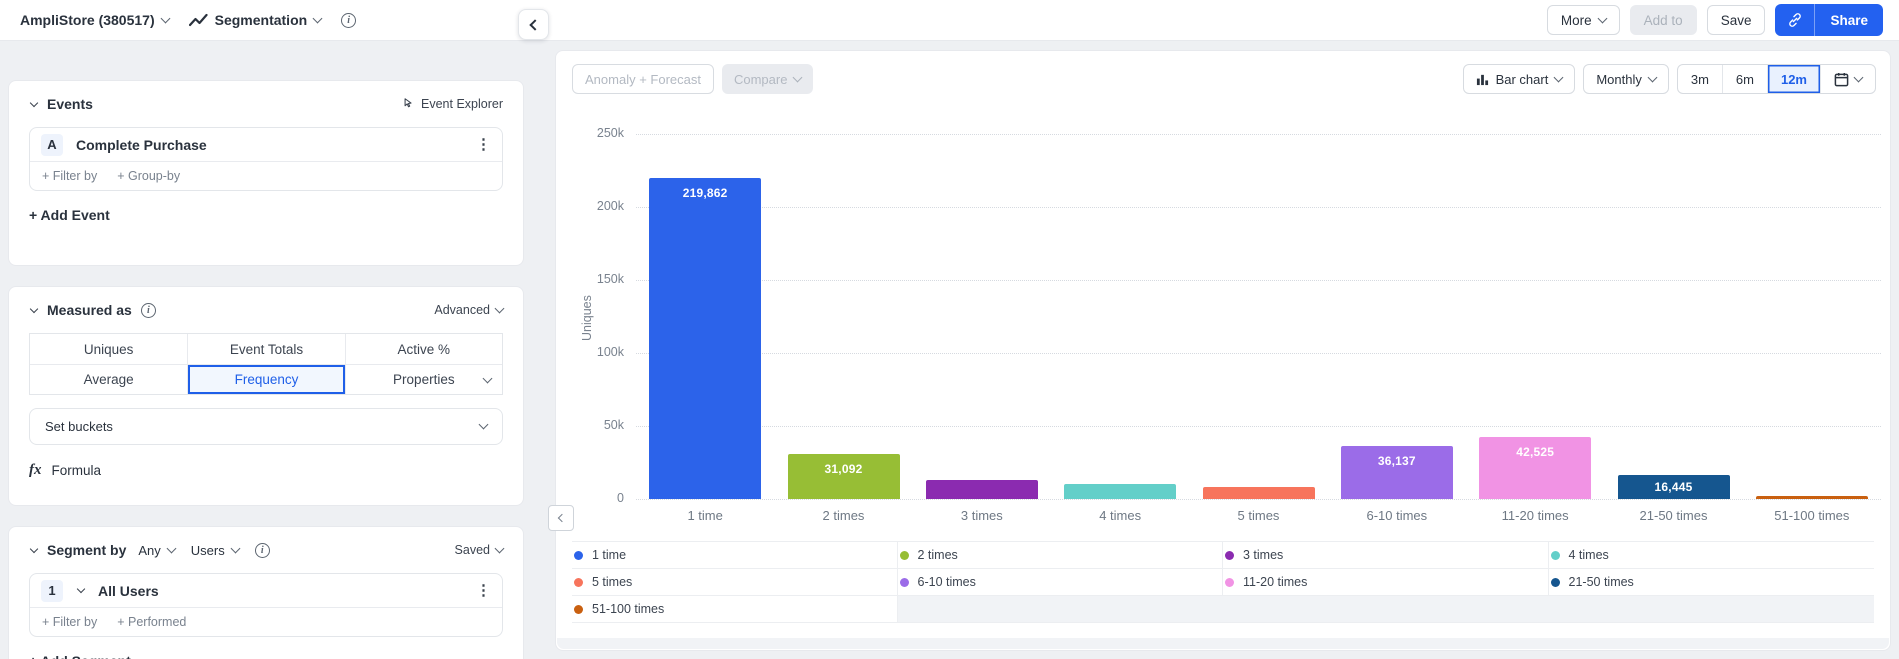  What do you see at coordinates (483, 590) in the screenshot?
I see `segment-menu-button: ⋮` at bounding box center [483, 590].